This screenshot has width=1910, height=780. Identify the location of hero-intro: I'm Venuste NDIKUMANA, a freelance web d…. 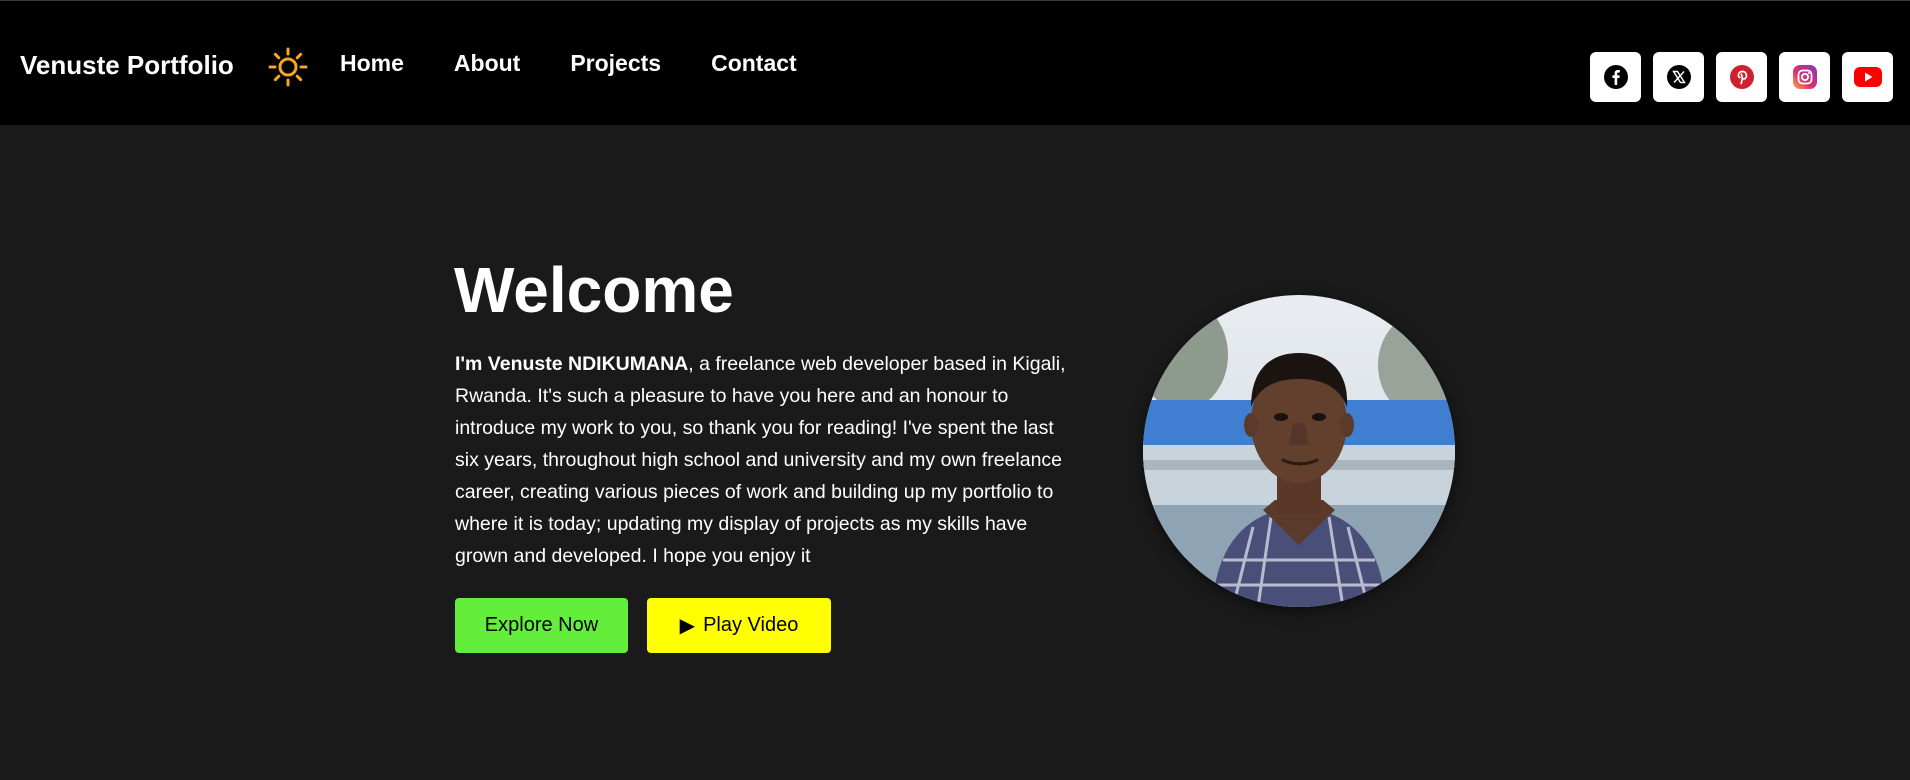
(761, 460).